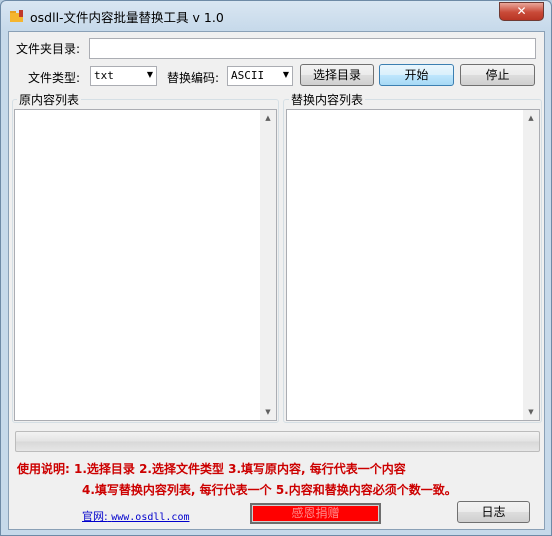 This screenshot has height=536, width=552. What do you see at coordinates (416, 75) in the screenshot?
I see `start-button: 开始` at bounding box center [416, 75].